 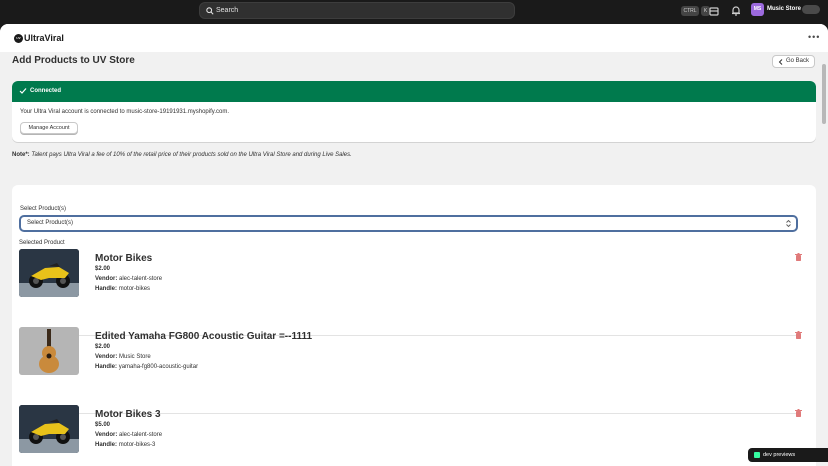 I want to click on search-placeholder: Search, so click(x=227, y=10).